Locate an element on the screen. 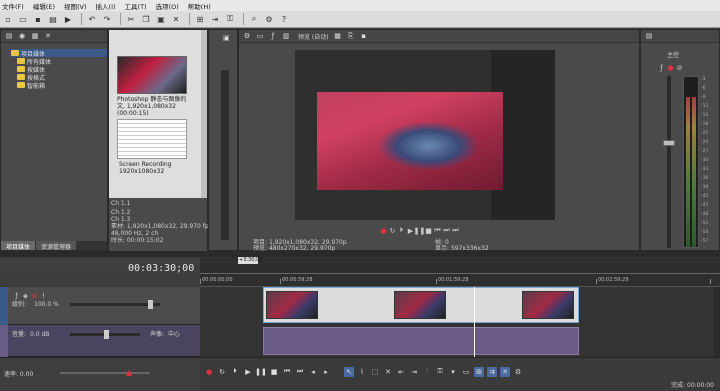  track-mute-icon: ⊘ is located at coordinates (34, 295).